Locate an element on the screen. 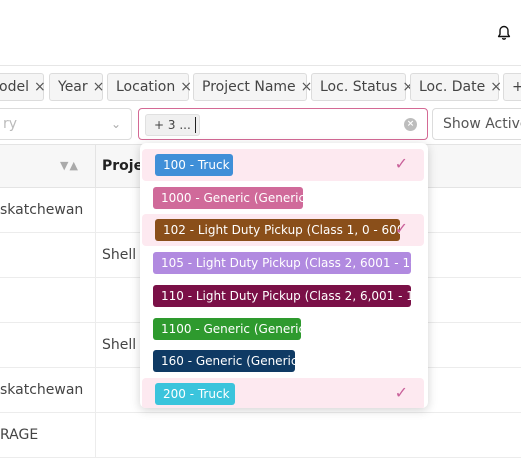  filter-chip-project-name: Project Name × is located at coordinates (252, 87).